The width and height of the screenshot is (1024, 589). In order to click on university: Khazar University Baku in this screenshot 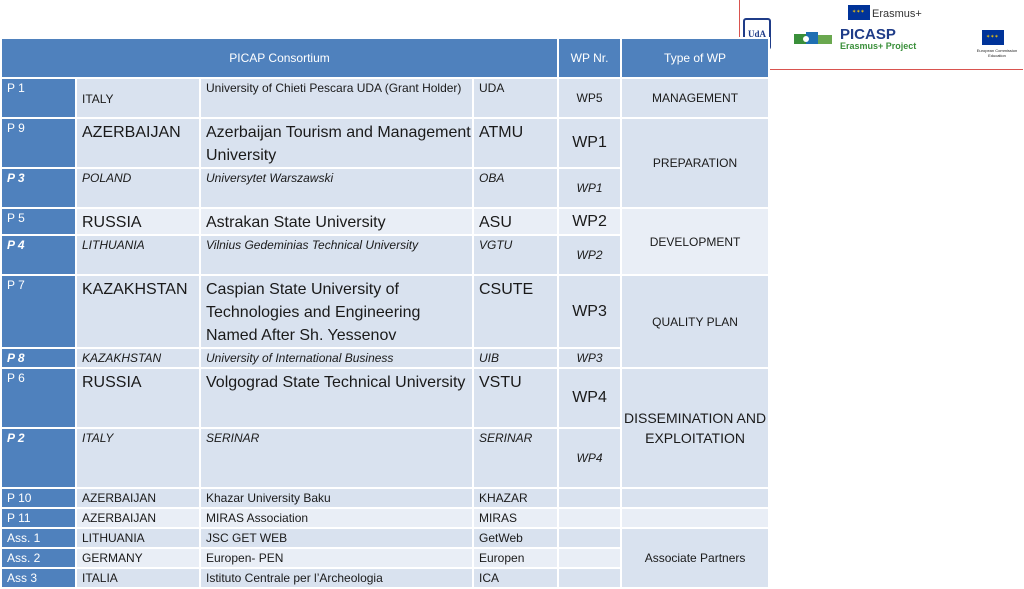, I will do `click(336, 498)`.